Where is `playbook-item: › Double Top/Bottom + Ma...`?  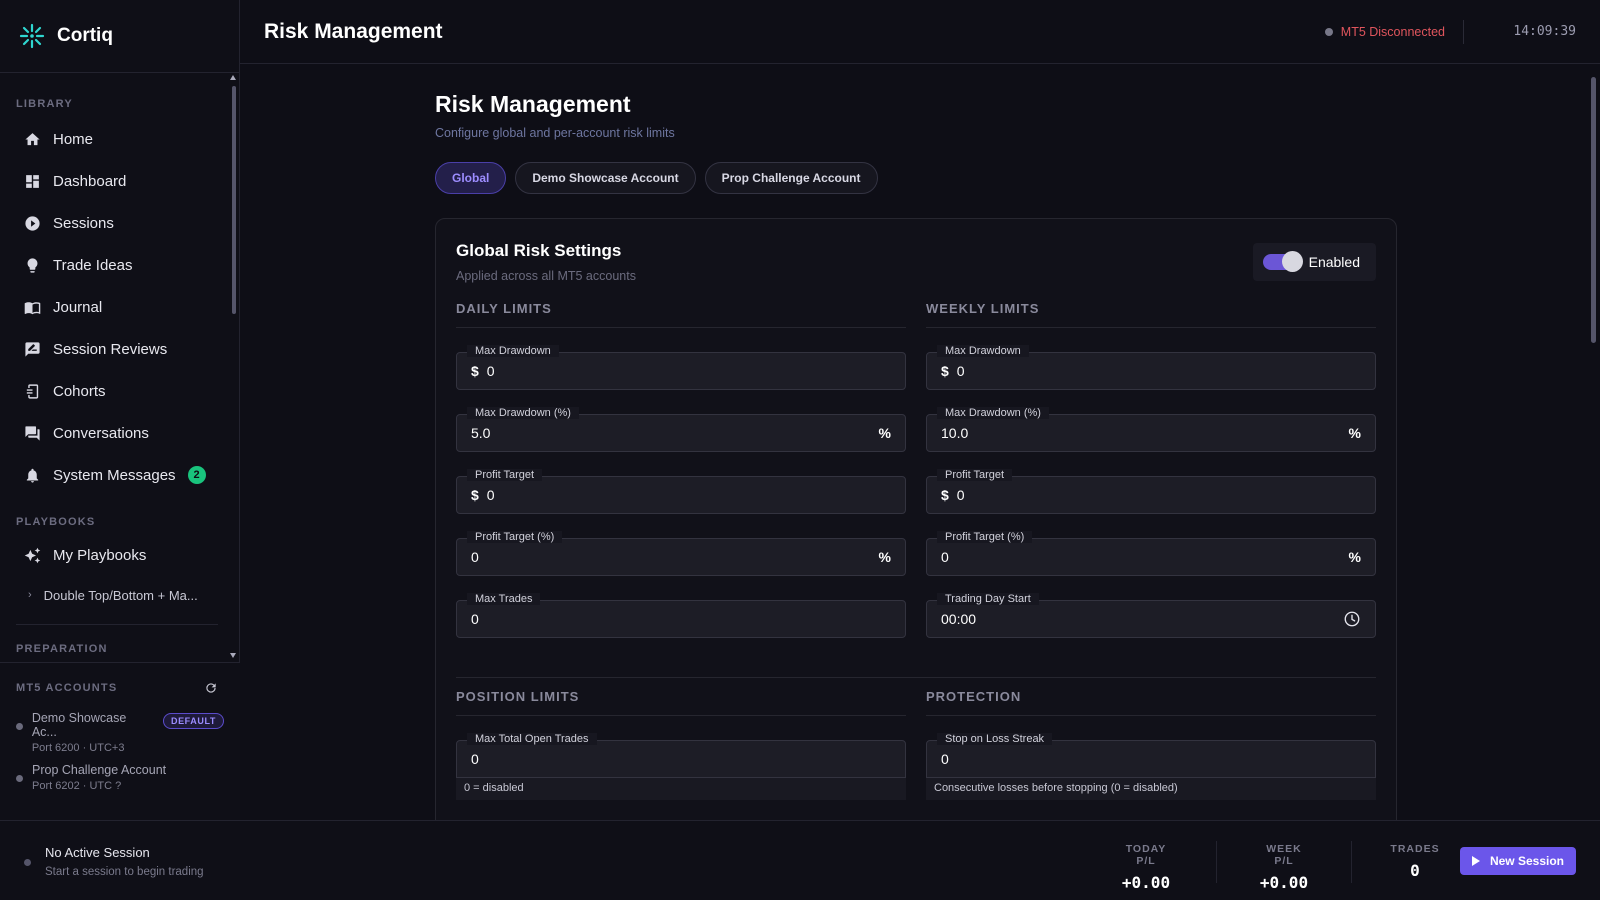
playbook-item: › Double Top/Bottom + Ma... is located at coordinates (120, 595).